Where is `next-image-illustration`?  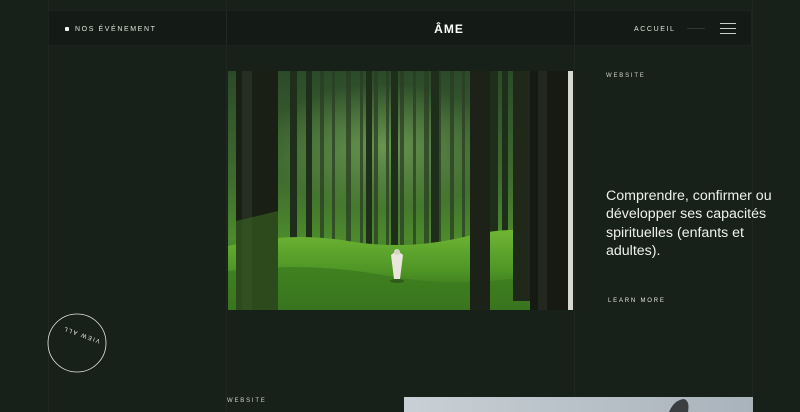 next-image-illustration is located at coordinates (578, 404).